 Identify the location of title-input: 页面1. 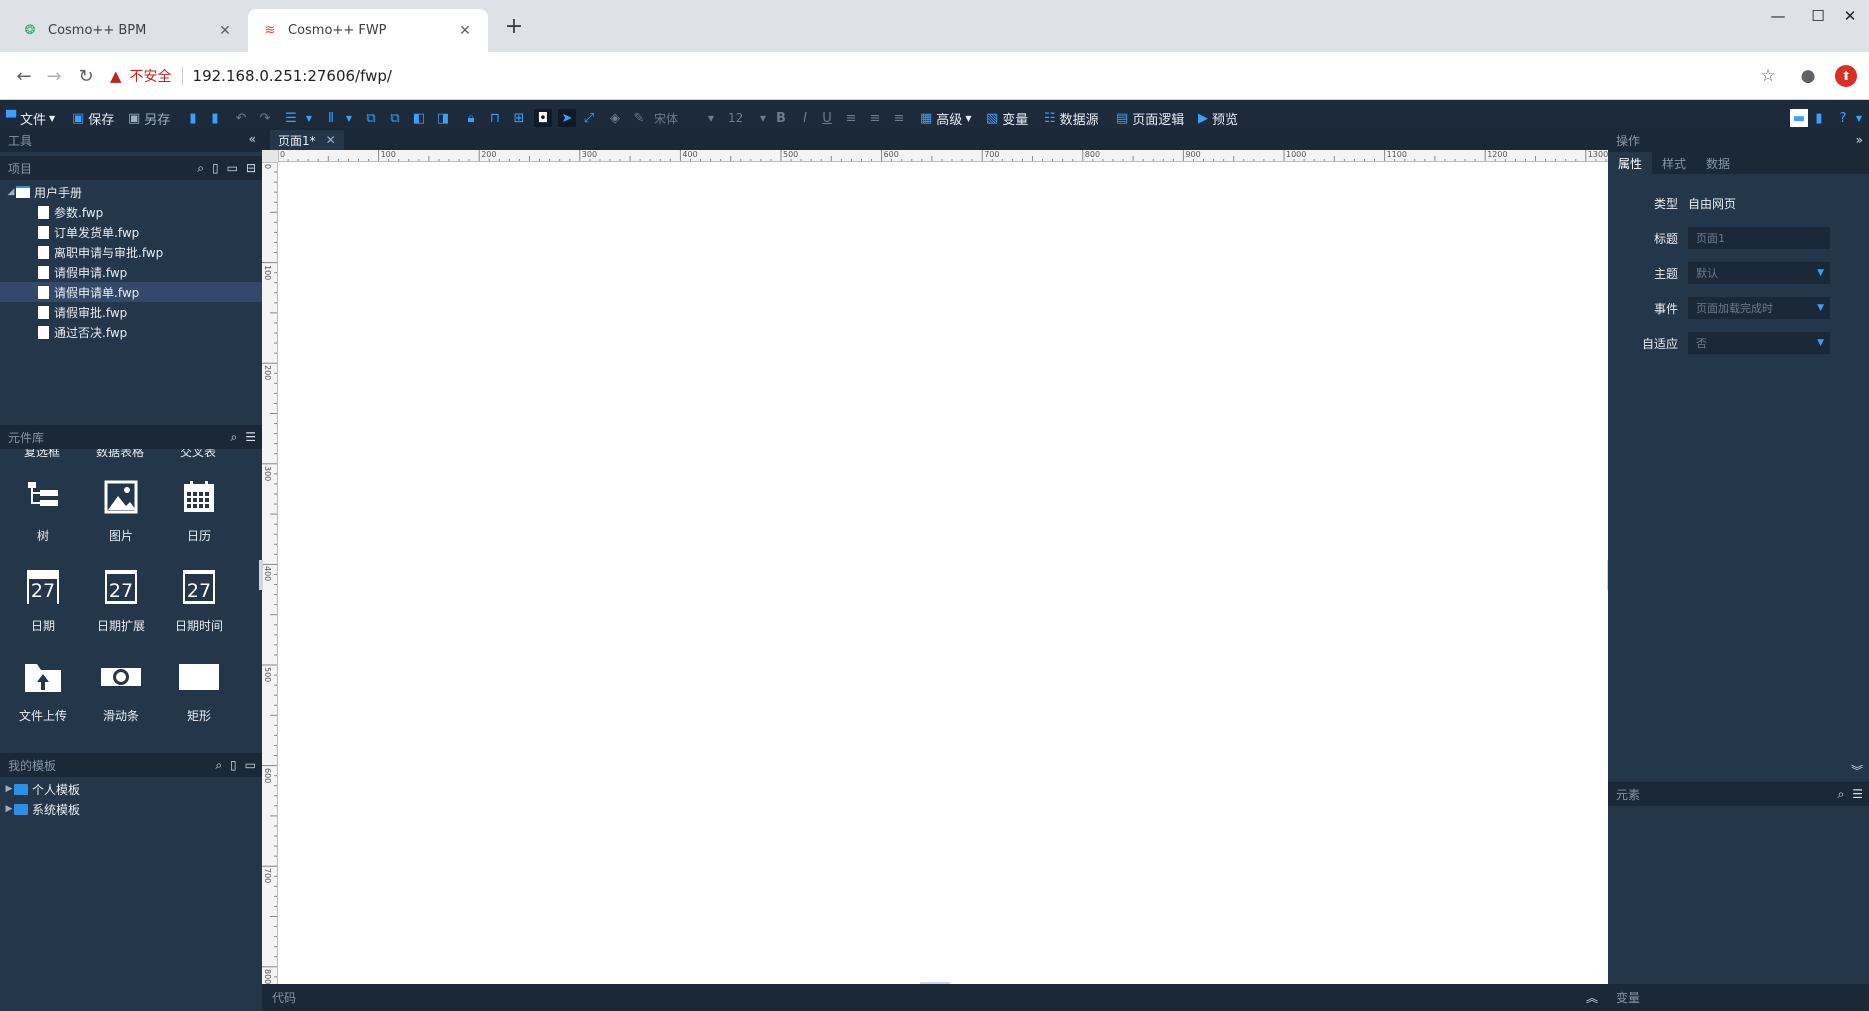
(1759, 238).